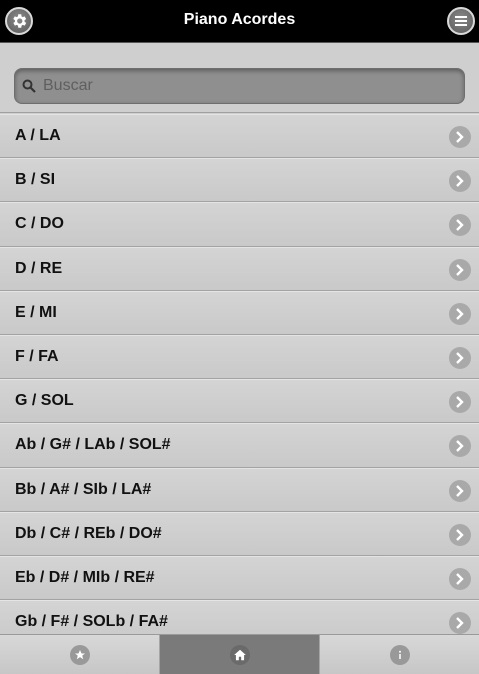 The image size is (479, 674). I want to click on page-title: Piano Acordes, so click(239, 19).